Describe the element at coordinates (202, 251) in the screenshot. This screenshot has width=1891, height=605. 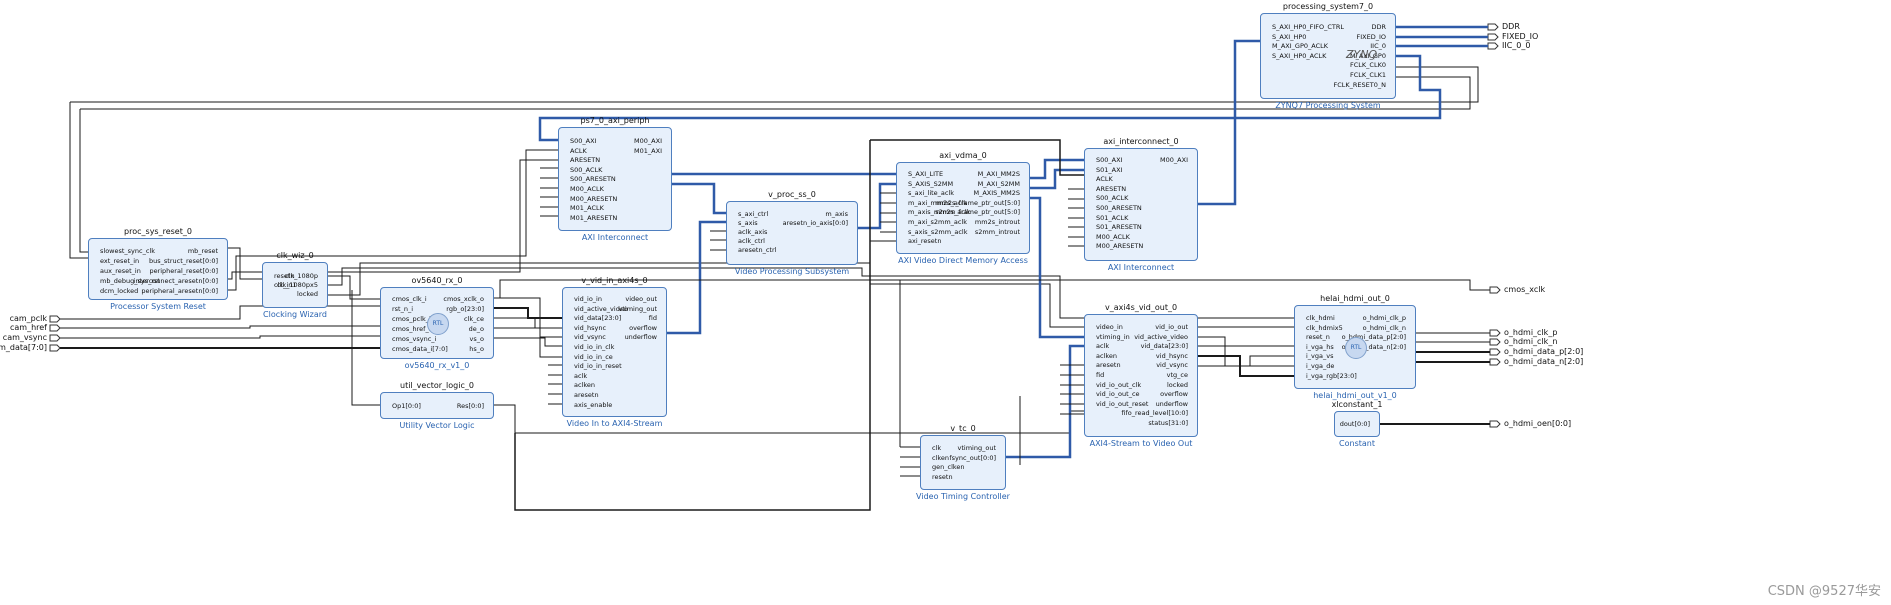
I see `pin-label: mb_reset` at that location.